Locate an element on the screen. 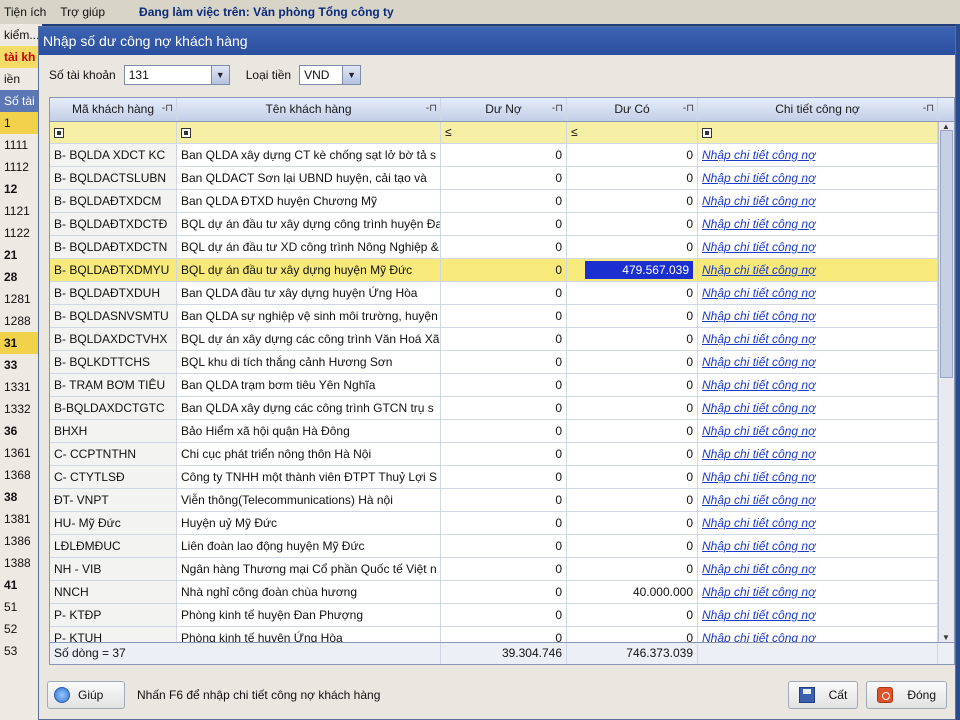 The image size is (960, 720). scroll-down-icon: ▼ is located at coordinates (946, 637).